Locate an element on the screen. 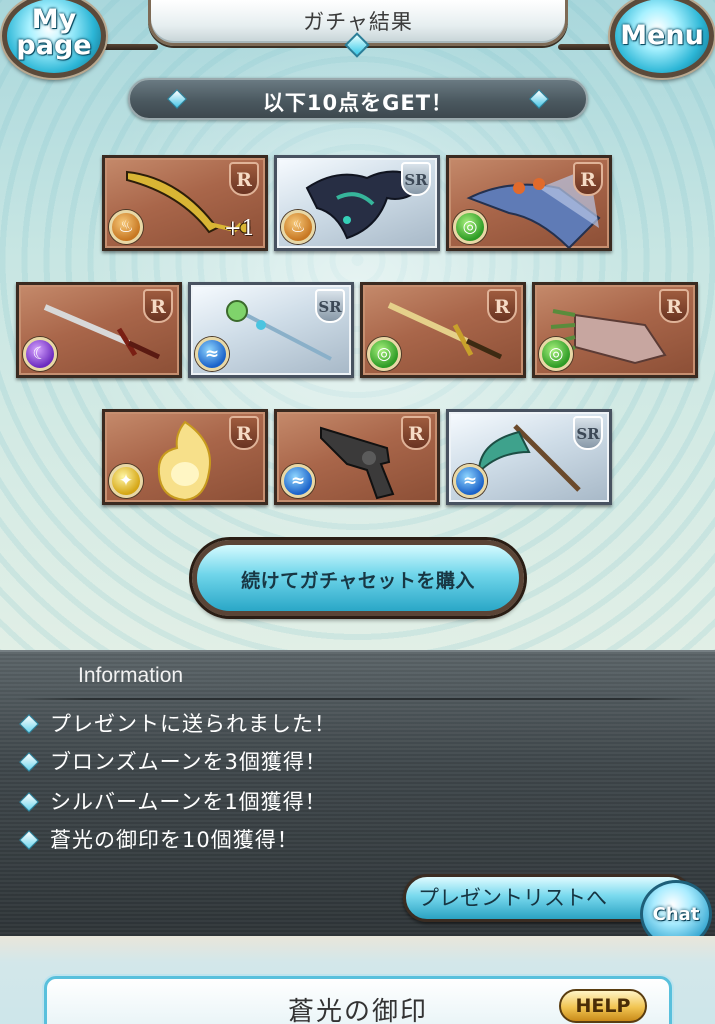 This screenshot has height=1024, width=715. chat-label: Chat is located at coordinates (676, 914).